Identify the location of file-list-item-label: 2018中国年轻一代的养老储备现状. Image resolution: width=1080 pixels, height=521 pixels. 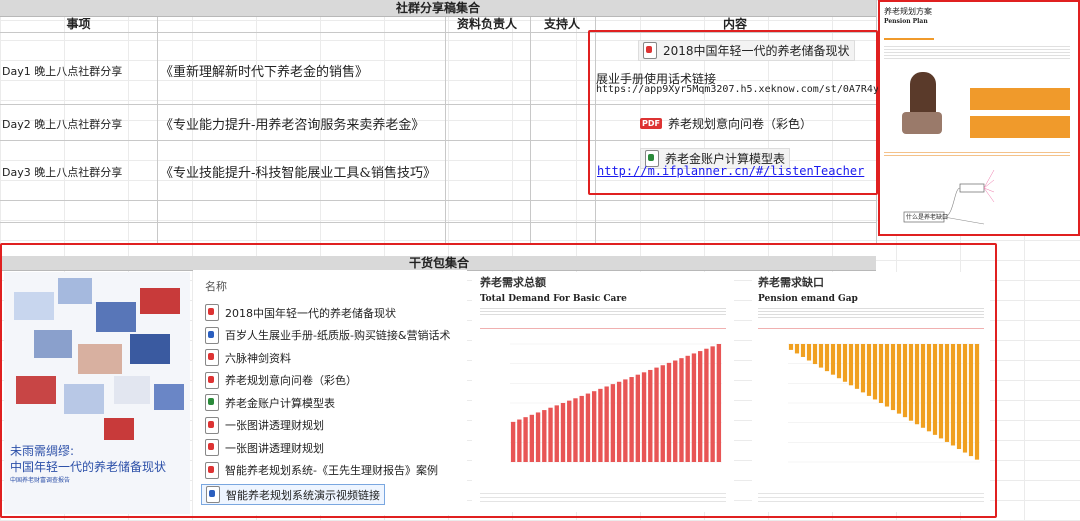
(310, 313).